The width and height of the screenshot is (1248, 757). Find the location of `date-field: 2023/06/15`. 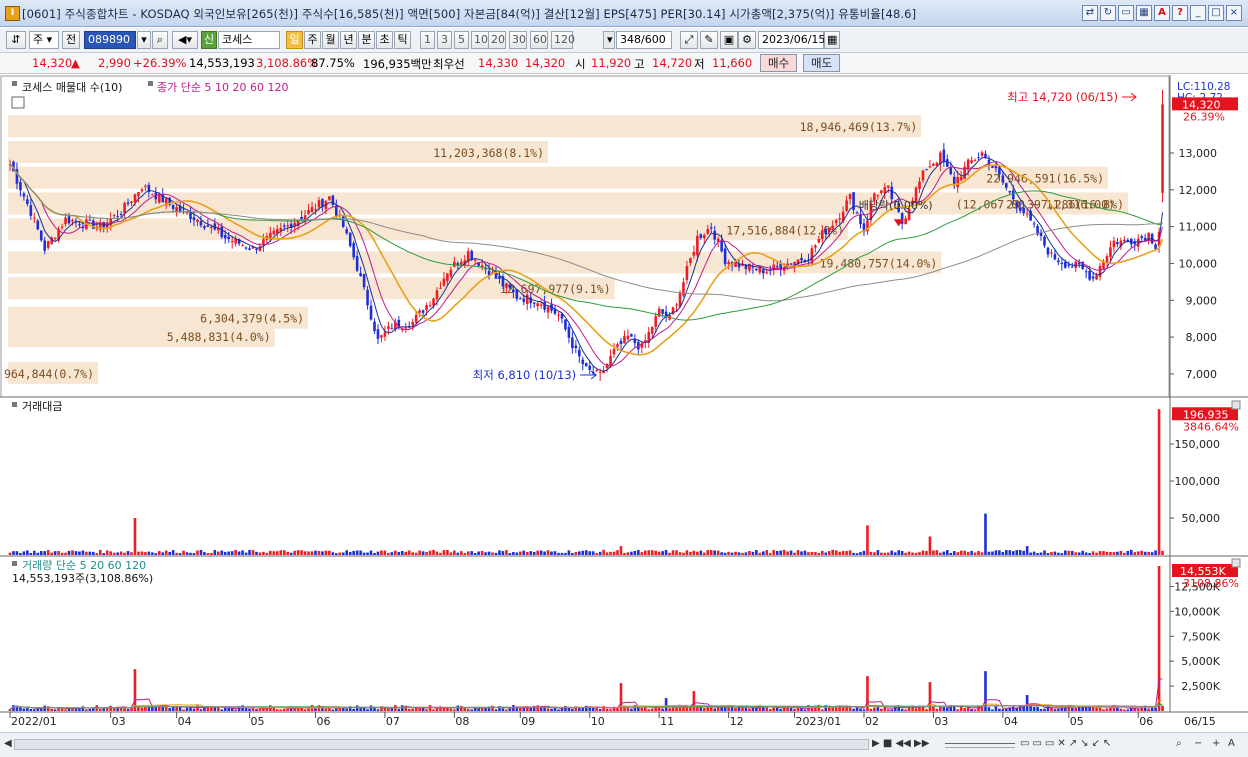

date-field: 2023/06/15 is located at coordinates (791, 40).